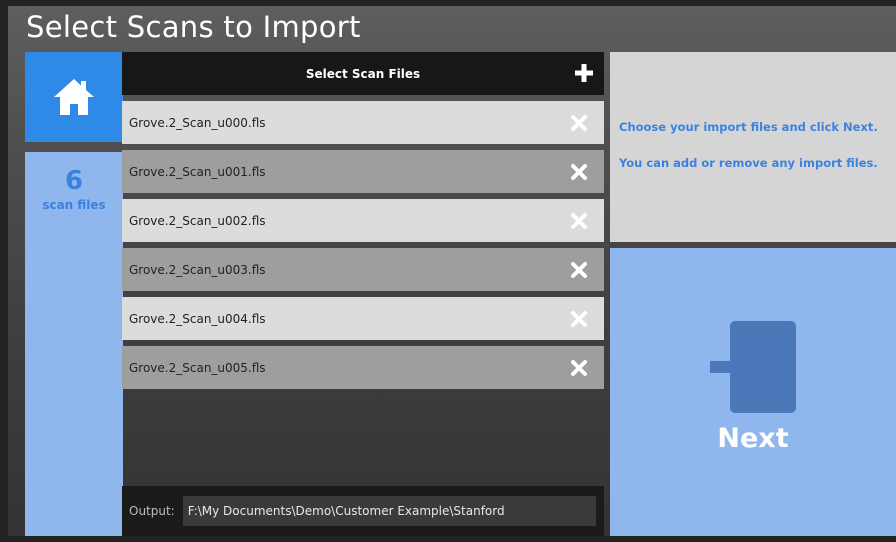  I want to click on file-name: Grove.2_Scan_u001.fls, so click(197, 171).